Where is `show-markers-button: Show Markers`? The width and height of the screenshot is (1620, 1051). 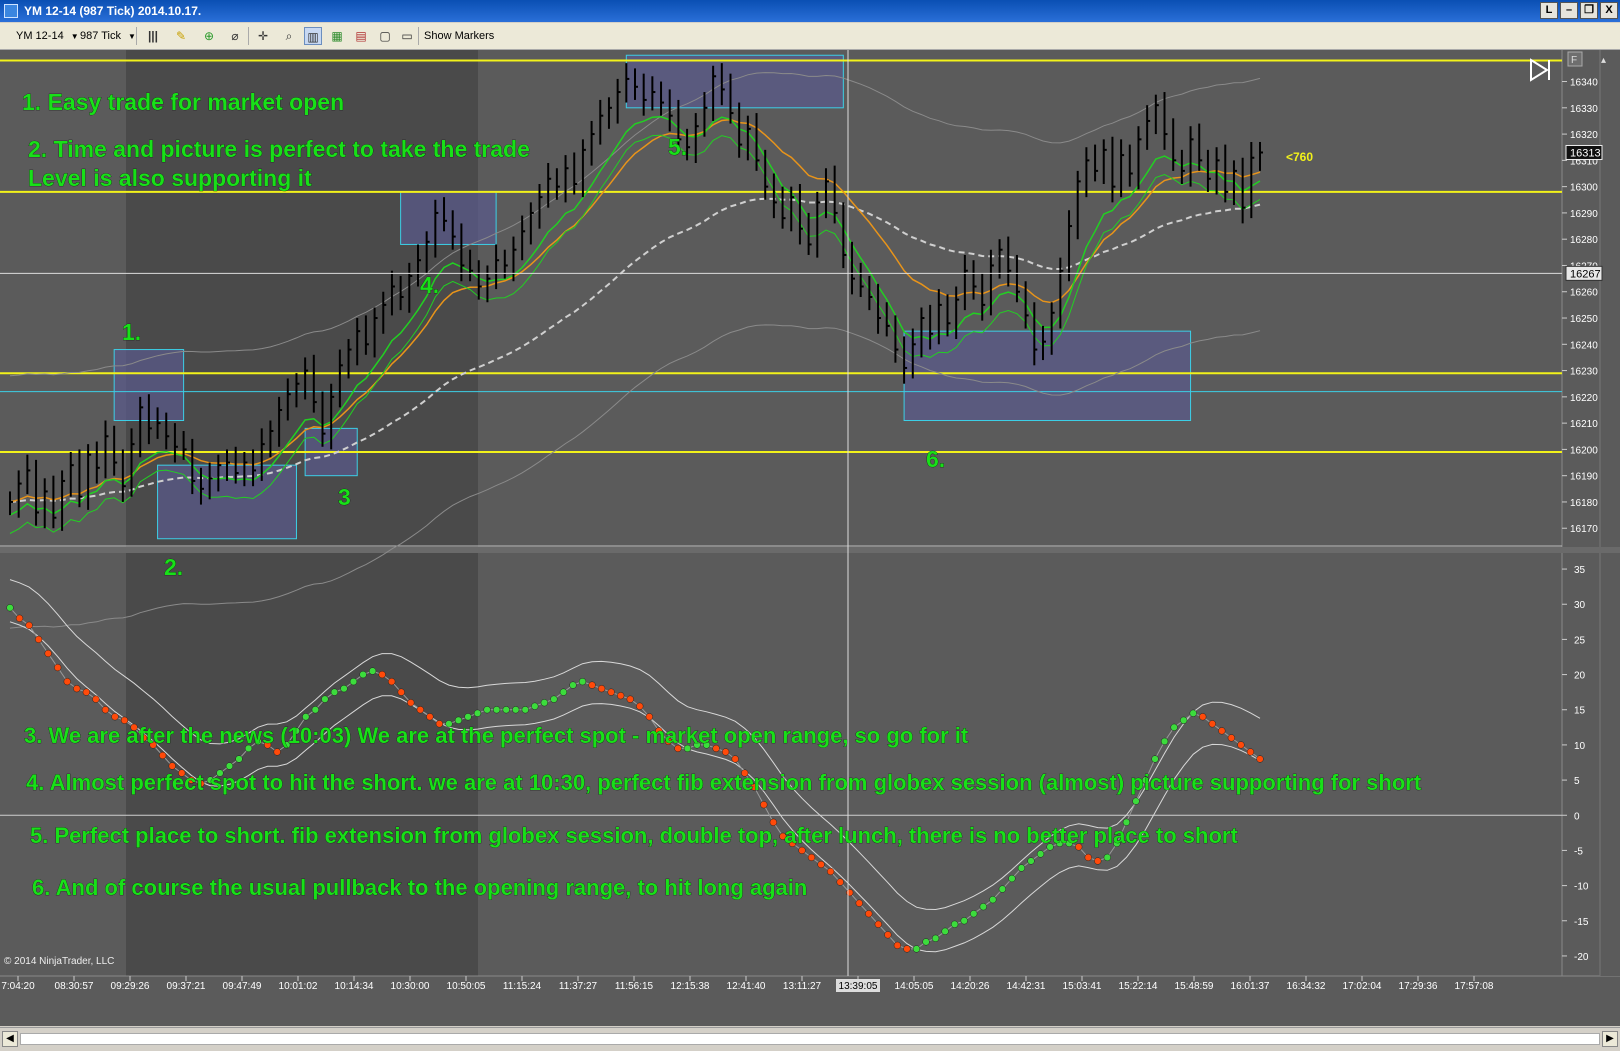
show-markers-button: Show Markers is located at coordinates (459, 36).